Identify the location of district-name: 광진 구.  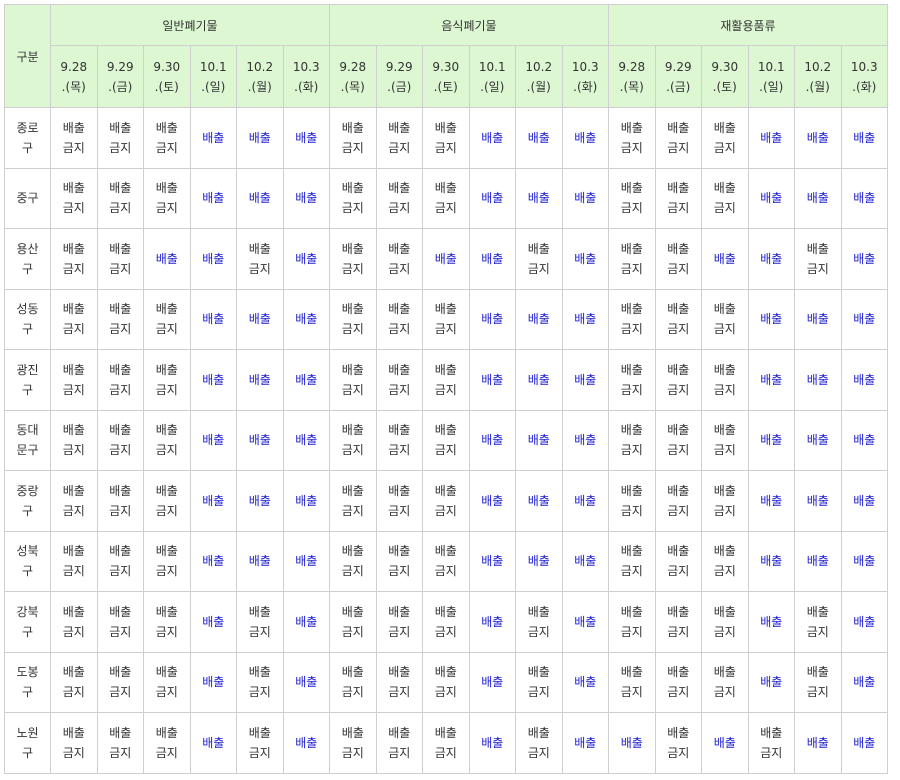
(27, 380).